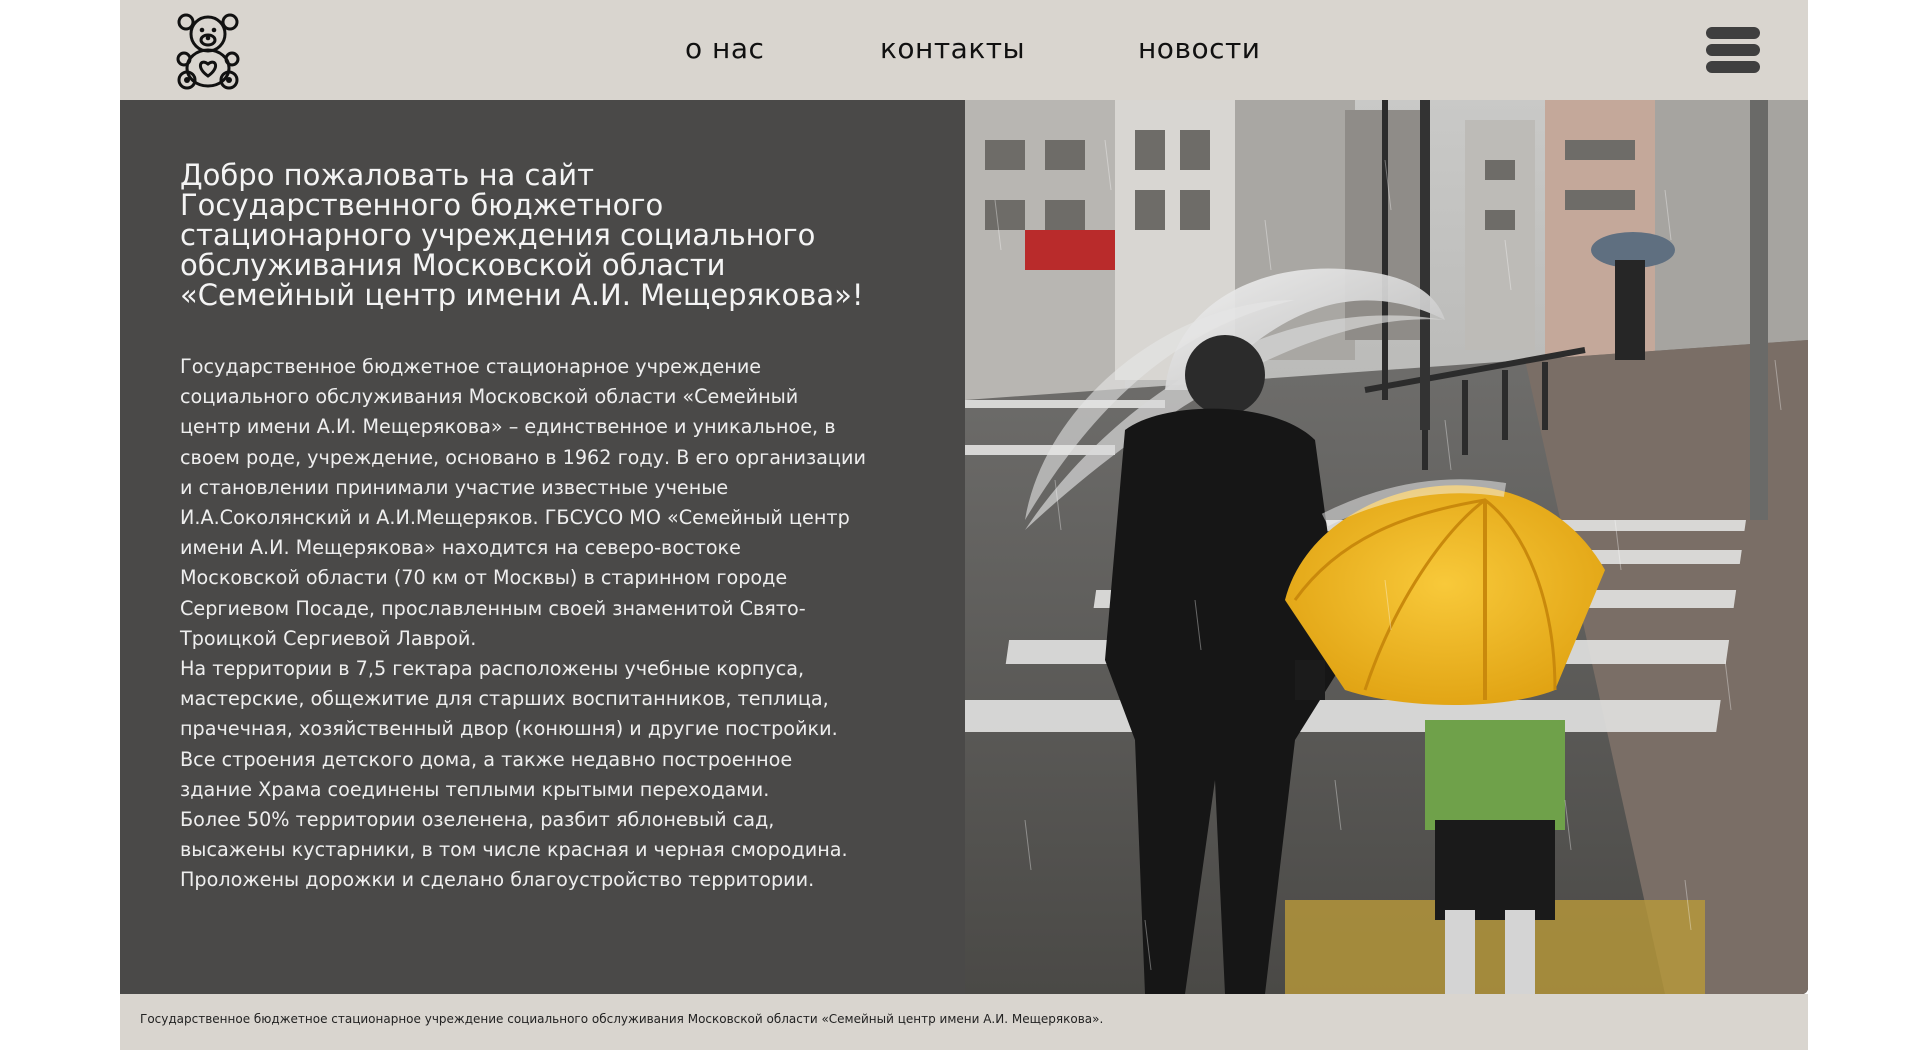  I want to click on hamburger-menu-icon, so click(1733, 50).